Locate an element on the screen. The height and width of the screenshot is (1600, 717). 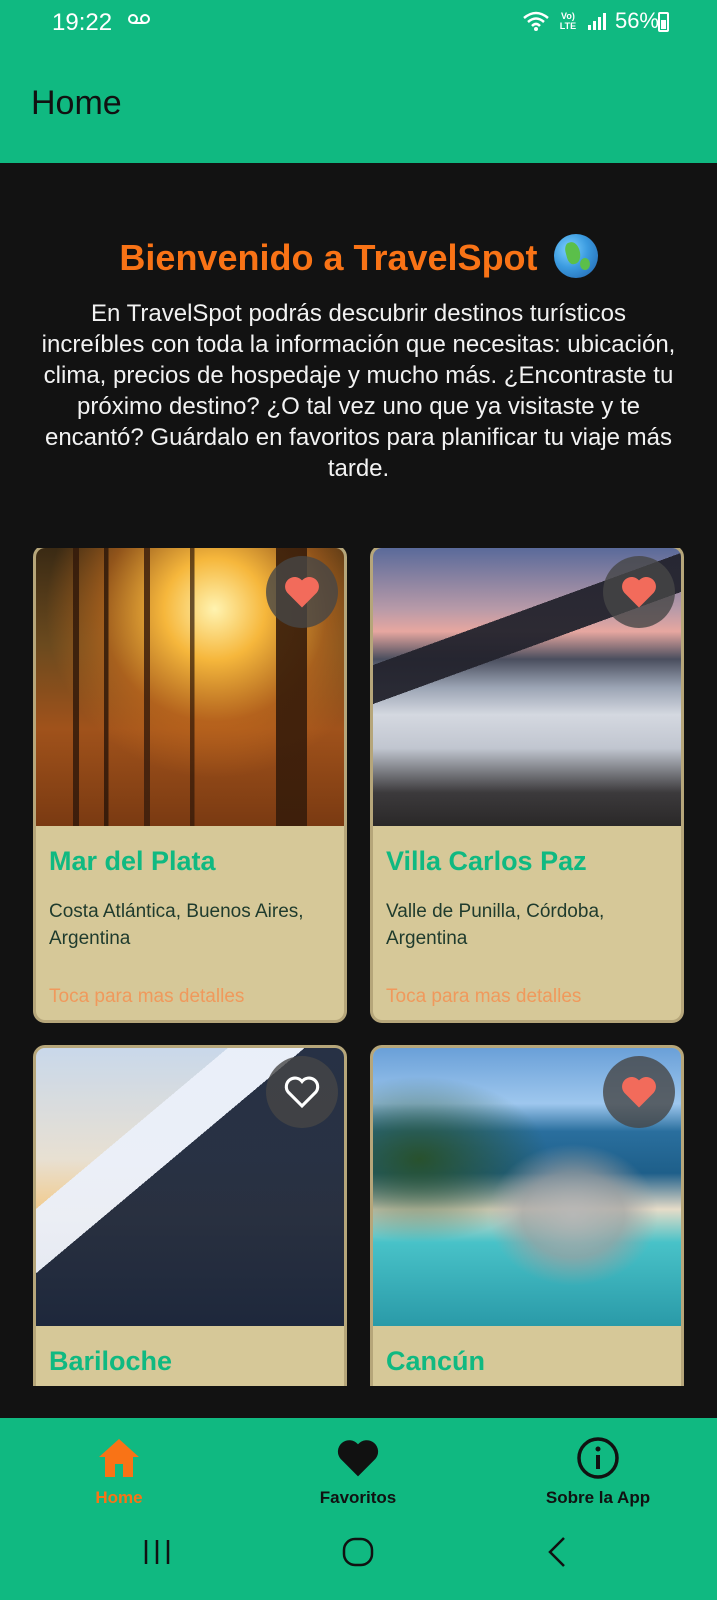
home-icon is located at coordinates (119, 1458).